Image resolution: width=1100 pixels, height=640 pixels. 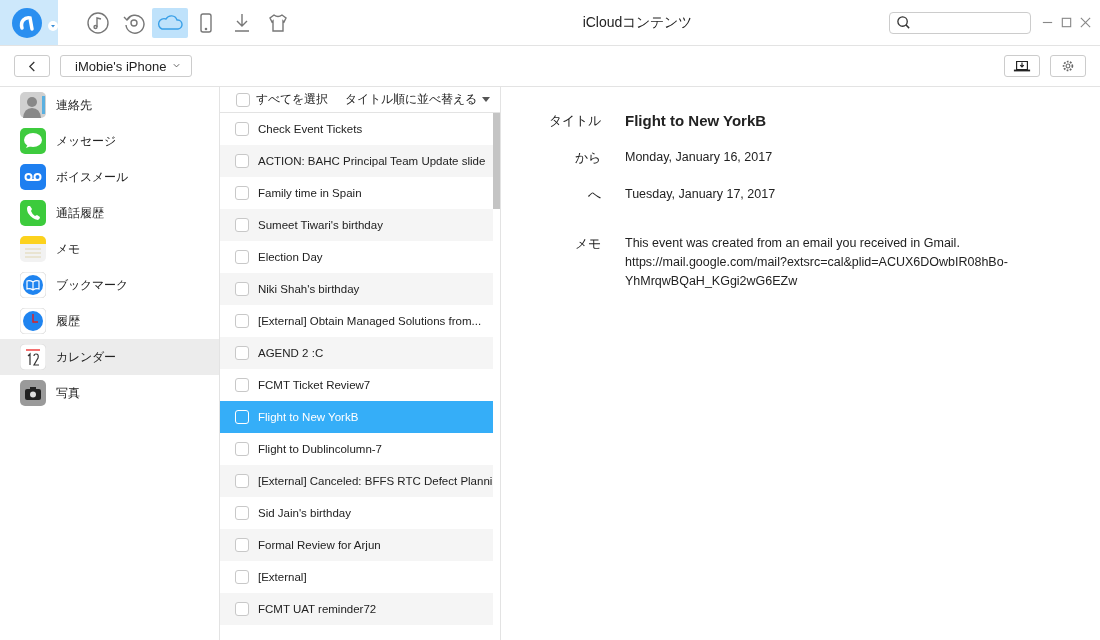 What do you see at coordinates (33, 393) in the screenshot?
I see `camera-icon` at bounding box center [33, 393].